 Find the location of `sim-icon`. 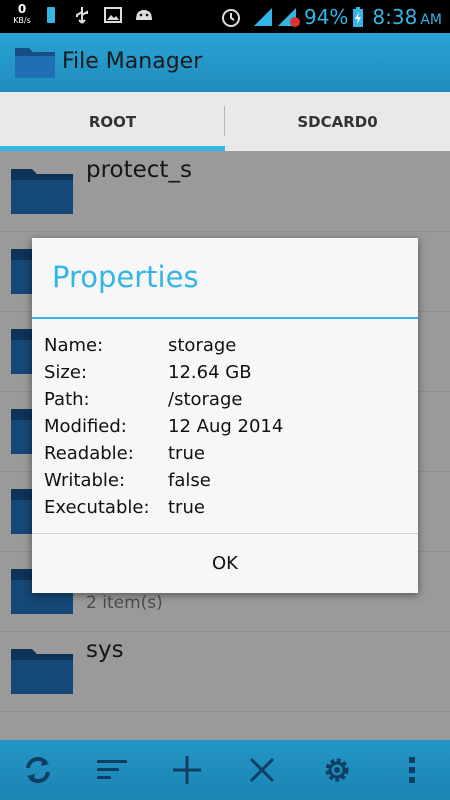

sim-icon is located at coordinates (51, 15).